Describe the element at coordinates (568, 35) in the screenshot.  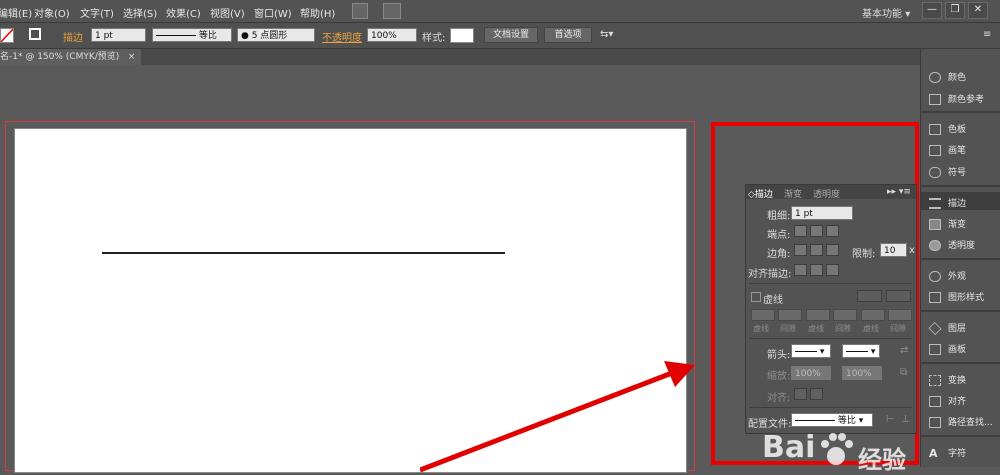
I see `preferences-button: 首选项` at that location.